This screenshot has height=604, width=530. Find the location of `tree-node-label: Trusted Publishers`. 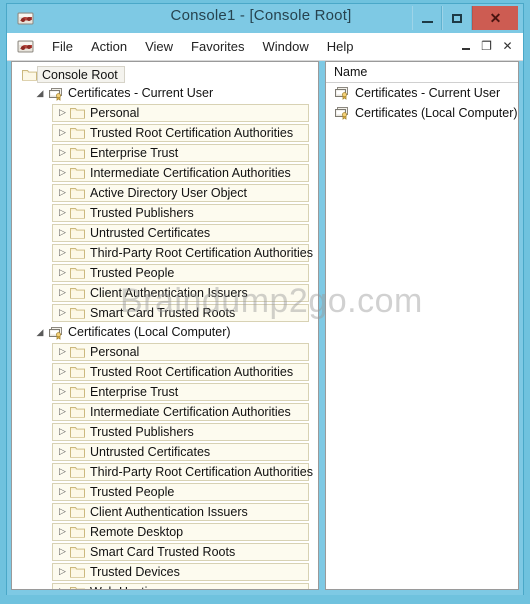

tree-node-label: Trusted Publishers is located at coordinates (142, 212).